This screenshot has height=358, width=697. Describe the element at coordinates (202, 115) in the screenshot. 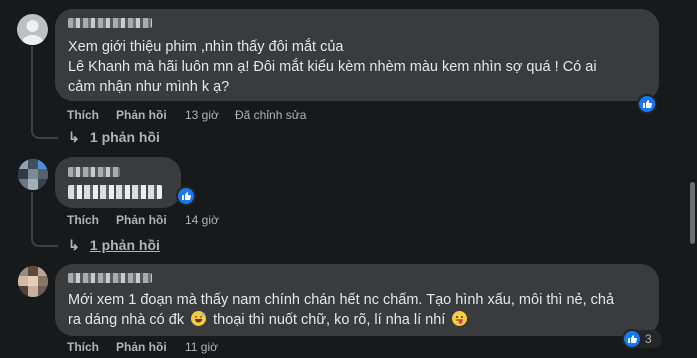

I see `timestamp: 13 giờ` at that location.